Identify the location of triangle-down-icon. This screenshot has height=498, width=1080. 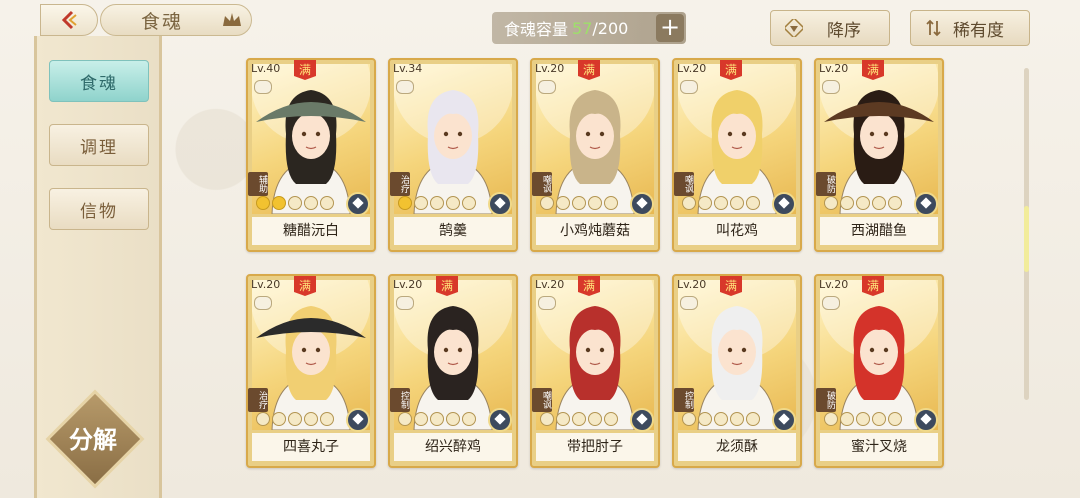
(794, 28).